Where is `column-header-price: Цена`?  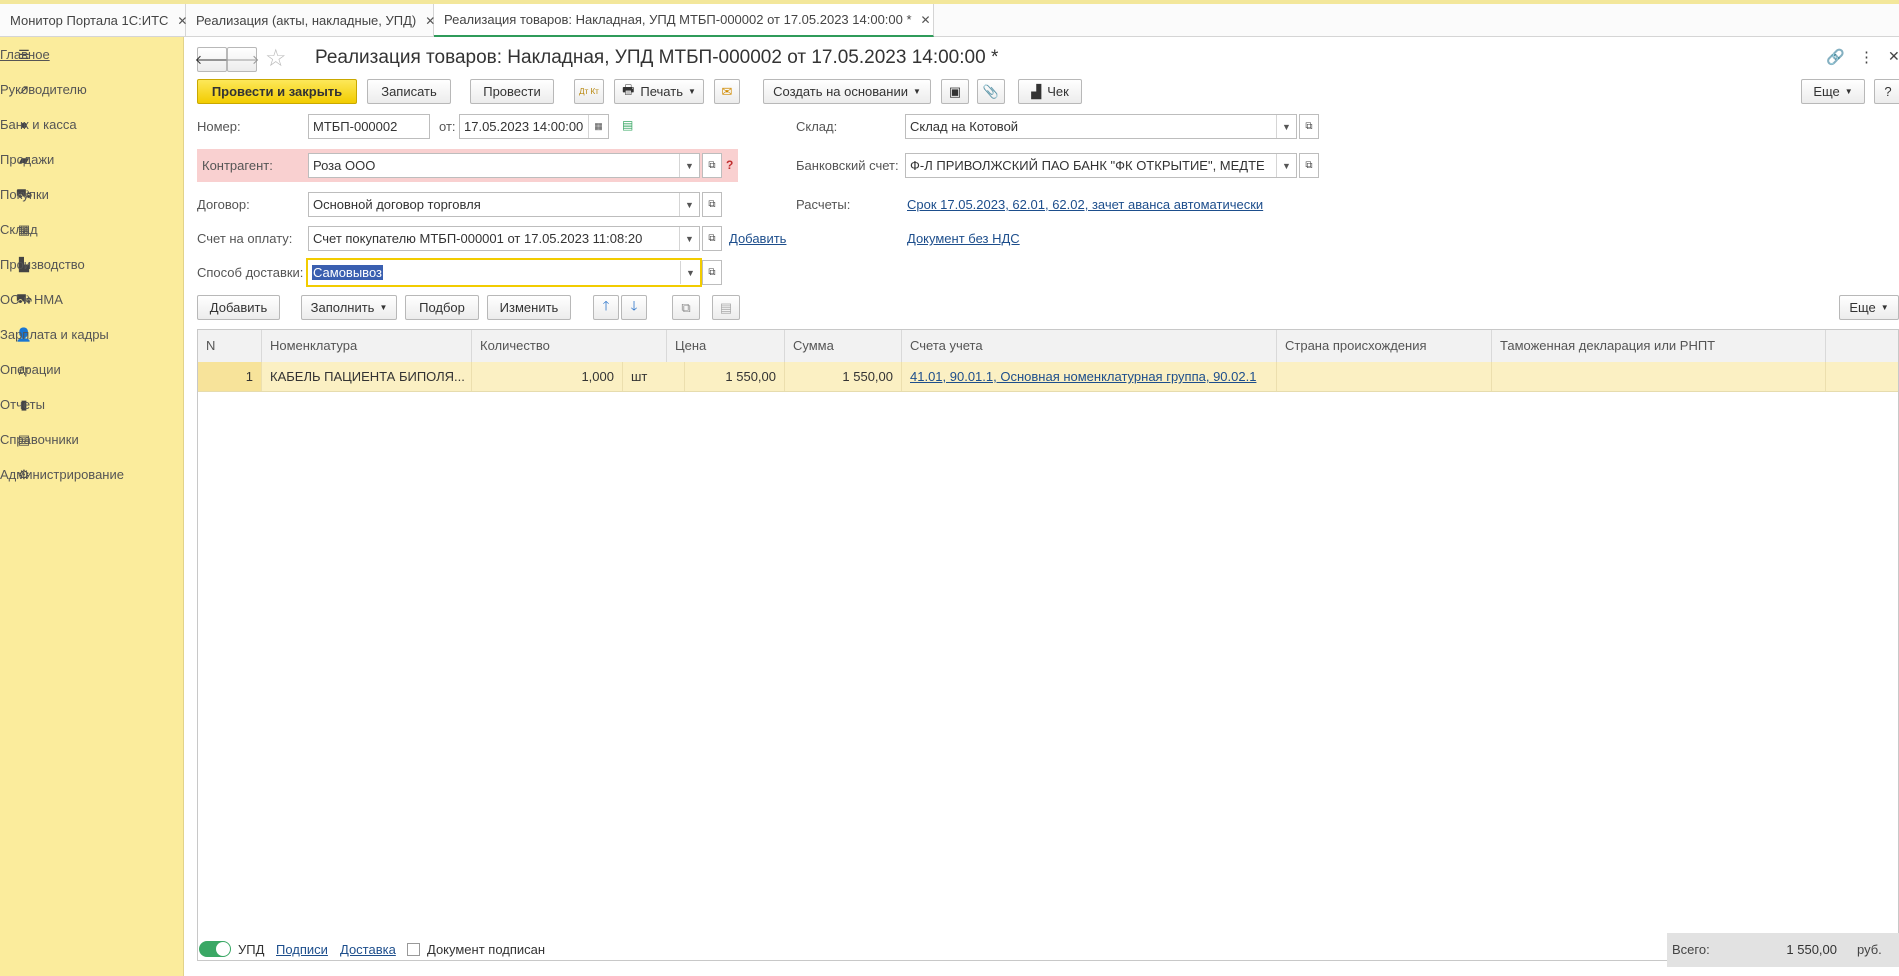 column-header-price: Цена is located at coordinates (726, 346).